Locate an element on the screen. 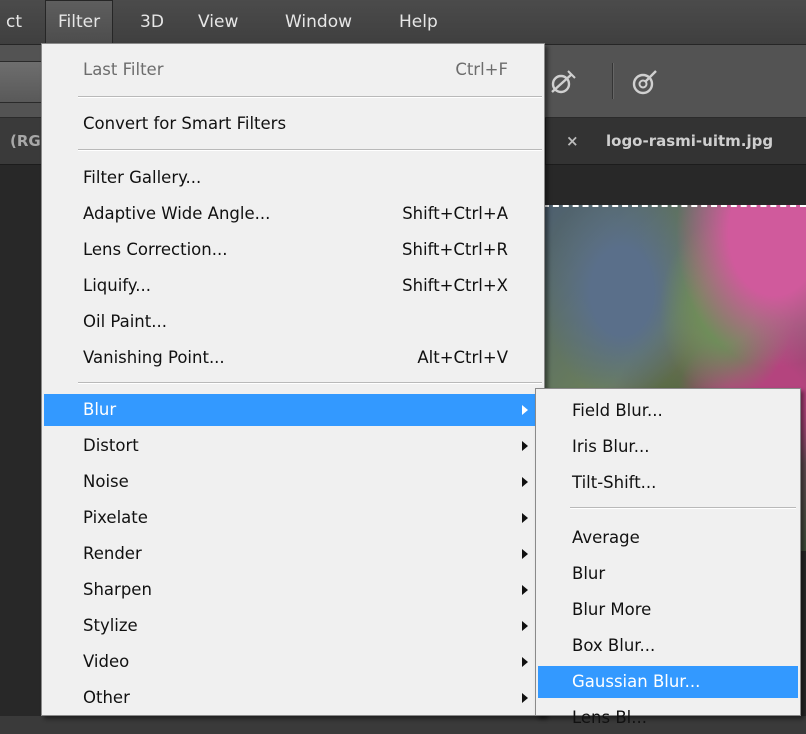 The height and width of the screenshot is (734, 806). target-brush-icon is located at coordinates (645, 82).